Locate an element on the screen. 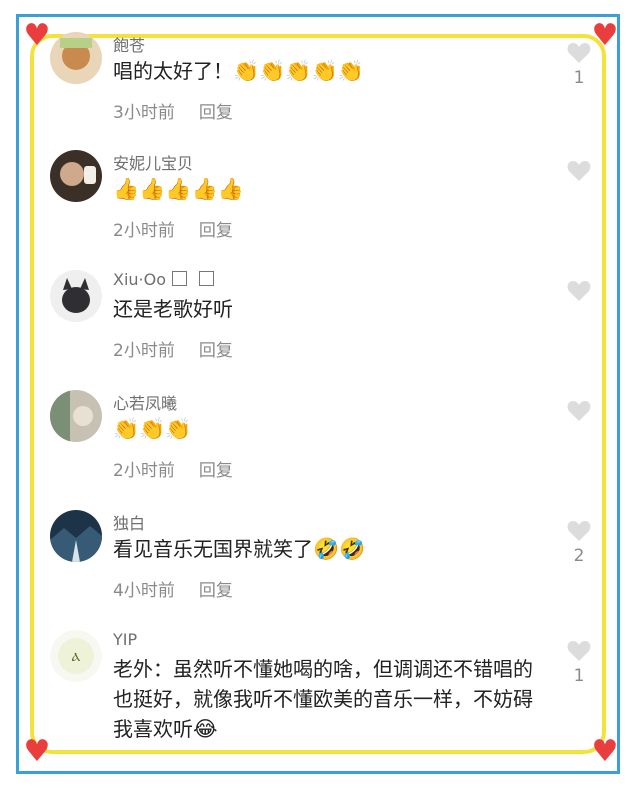 This screenshot has height=789, width=640. username: YIP is located at coordinates (125, 639).